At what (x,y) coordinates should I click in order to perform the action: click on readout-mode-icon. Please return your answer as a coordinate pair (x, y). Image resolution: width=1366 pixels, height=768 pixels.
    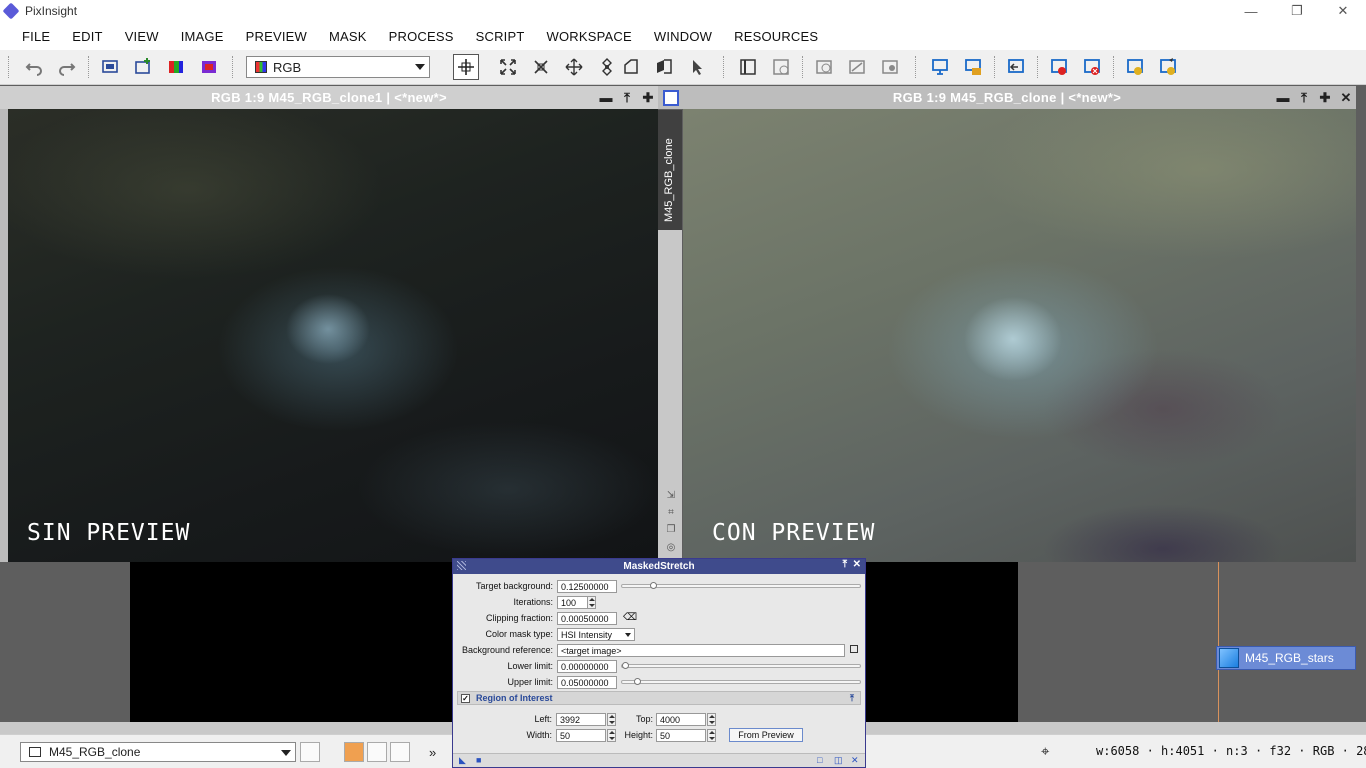
    Looking at the image, I should click on (631, 67).